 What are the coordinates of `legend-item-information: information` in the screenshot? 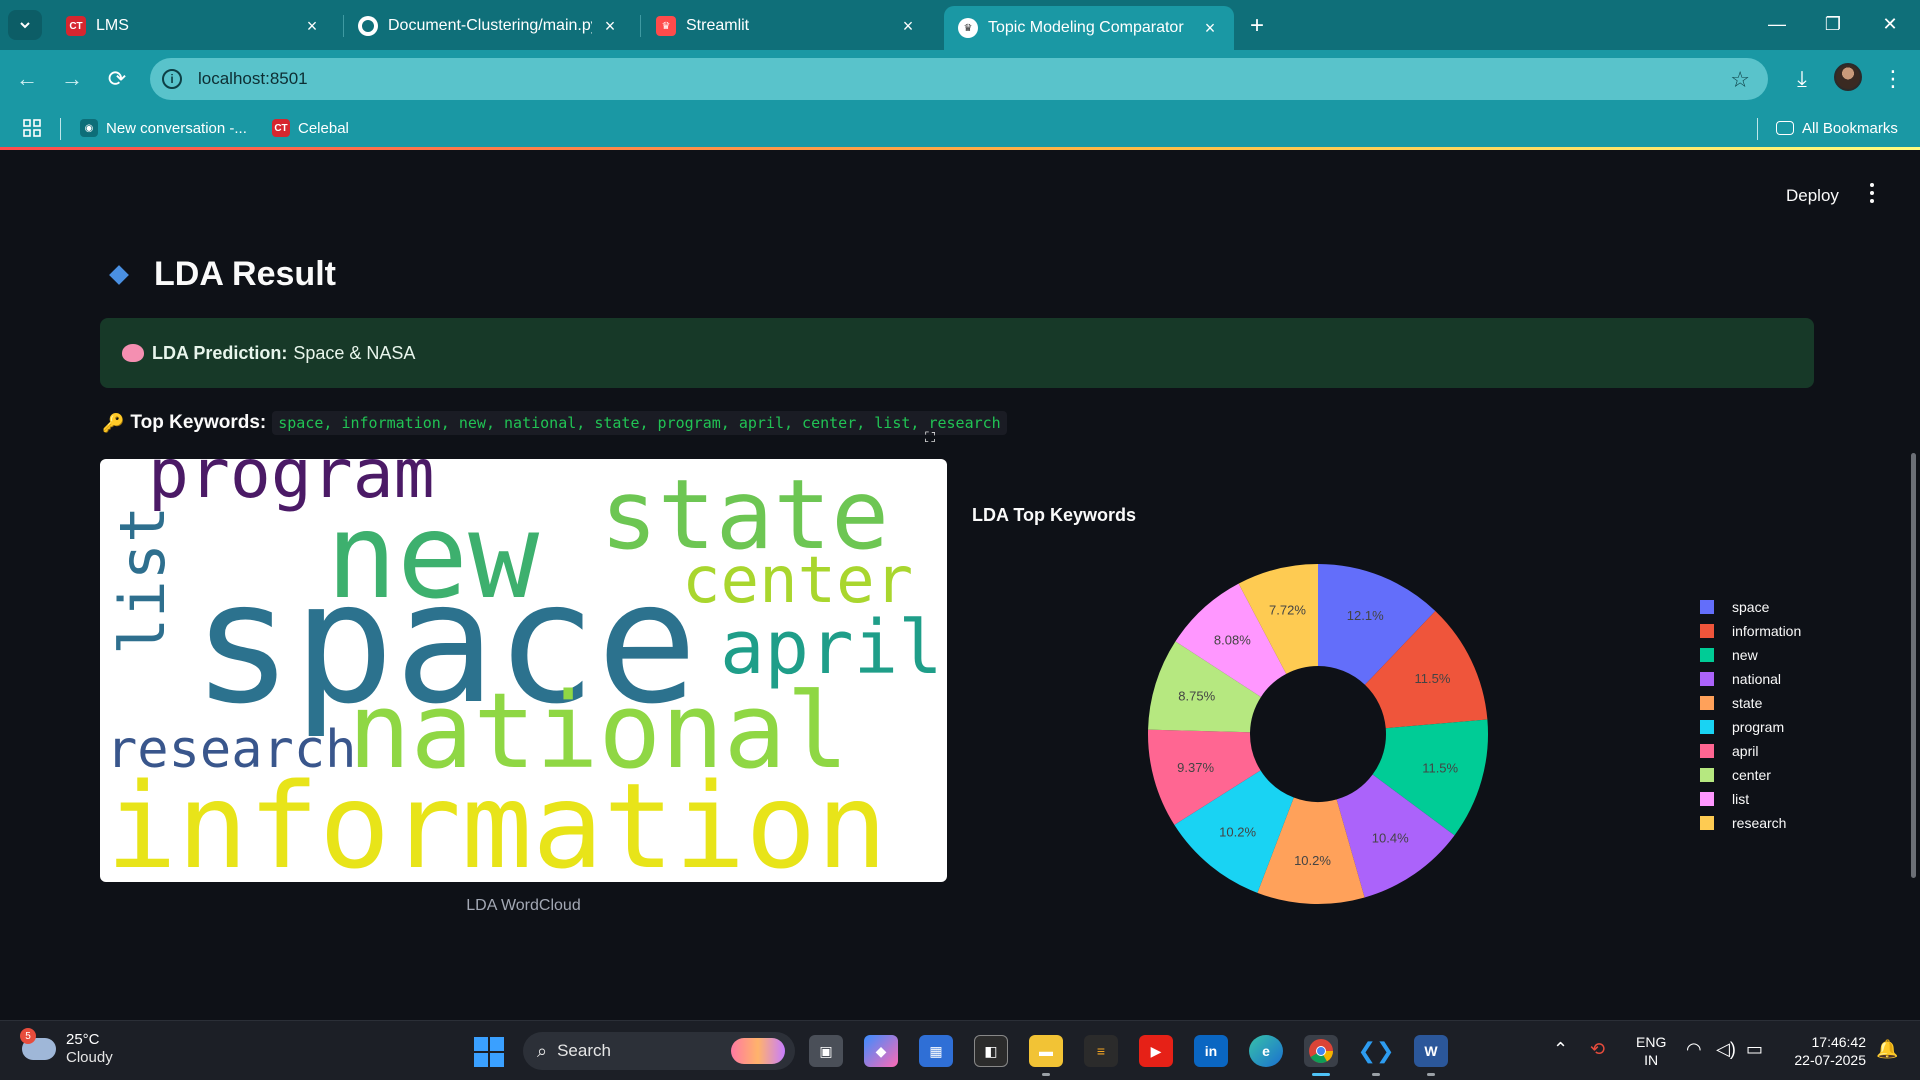 It's located at (1750, 631).